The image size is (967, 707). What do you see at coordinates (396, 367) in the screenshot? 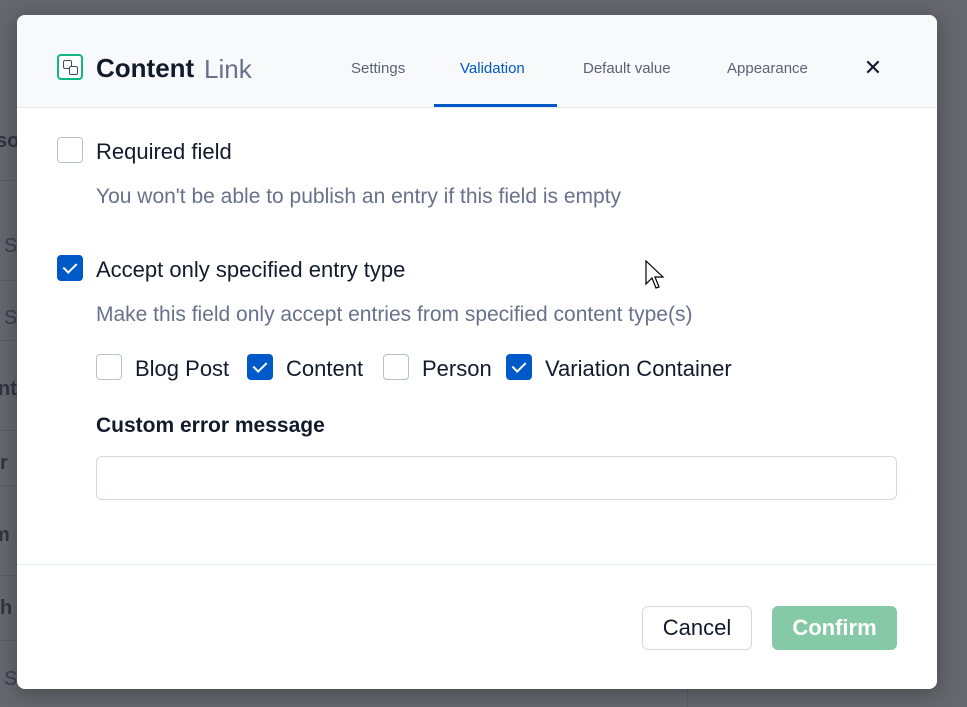
I see `option-person-checkbox` at bounding box center [396, 367].